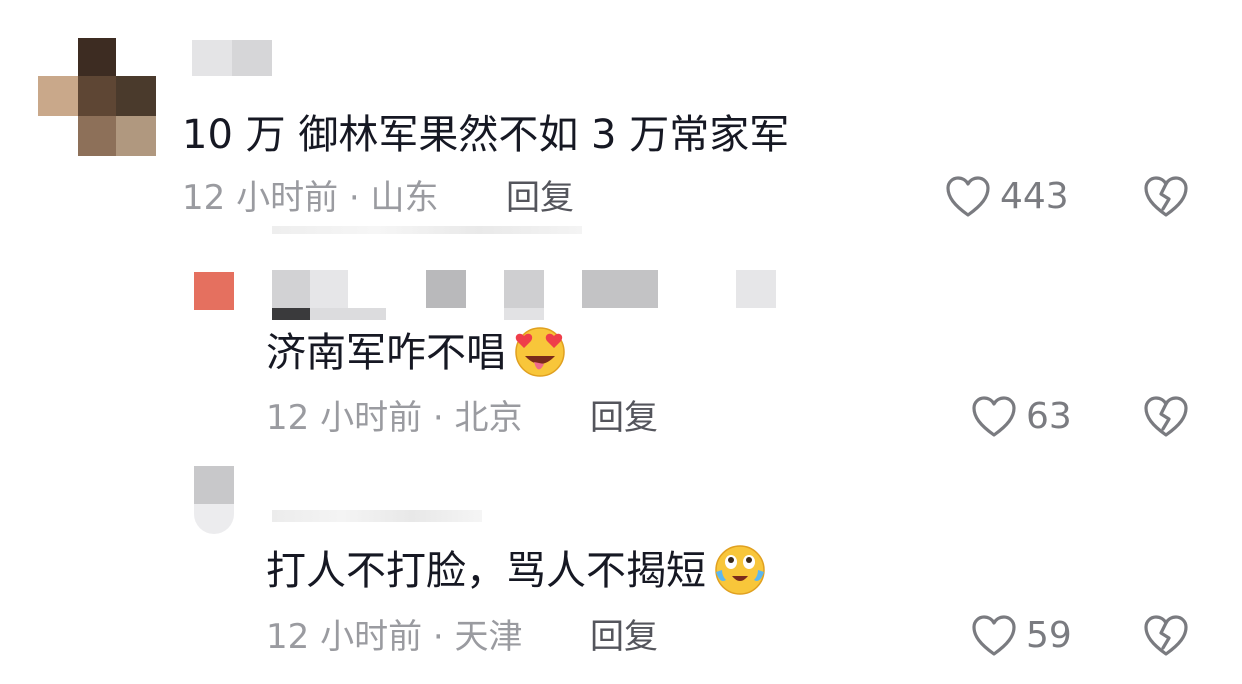 The height and width of the screenshot is (684, 1242). I want to click on like-button: 443, so click(1006, 197).